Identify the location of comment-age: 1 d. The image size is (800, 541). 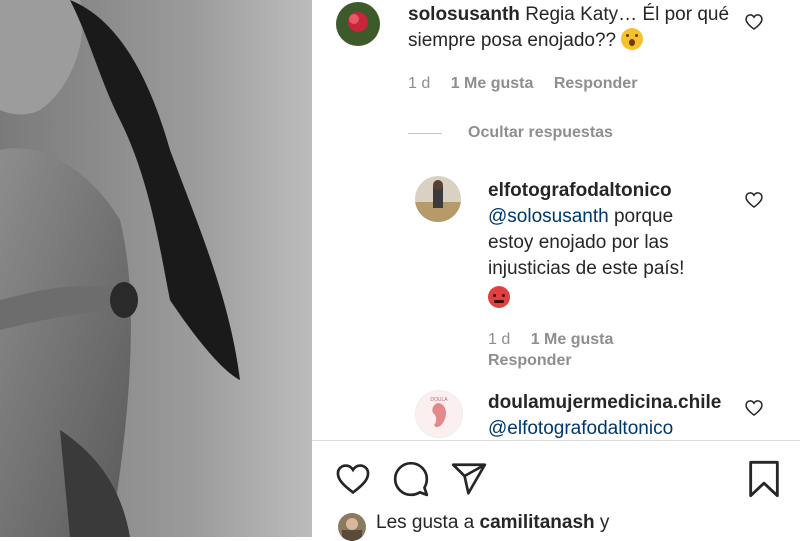
(419, 83).